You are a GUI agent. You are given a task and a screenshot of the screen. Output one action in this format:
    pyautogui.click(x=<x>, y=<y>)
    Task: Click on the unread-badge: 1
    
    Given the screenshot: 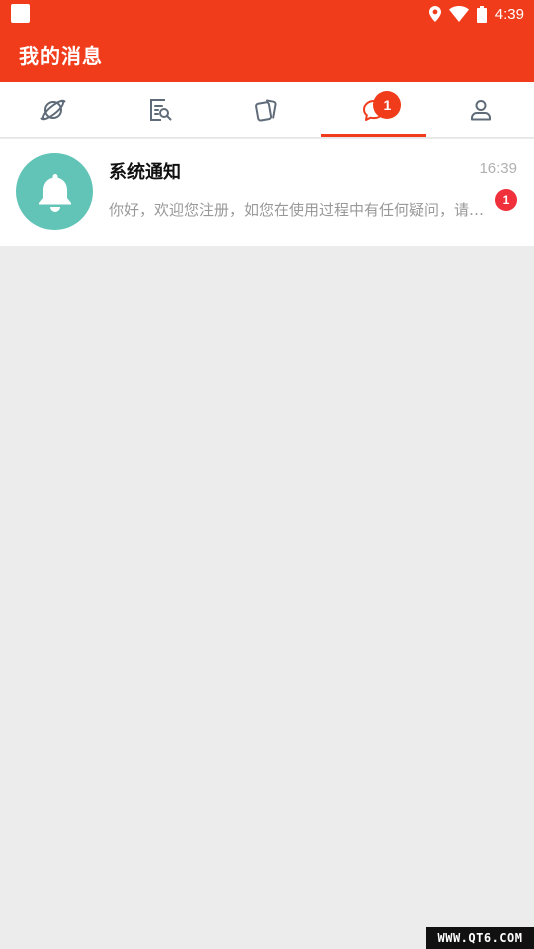 What is the action you would take?
    pyautogui.click(x=506, y=200)
    